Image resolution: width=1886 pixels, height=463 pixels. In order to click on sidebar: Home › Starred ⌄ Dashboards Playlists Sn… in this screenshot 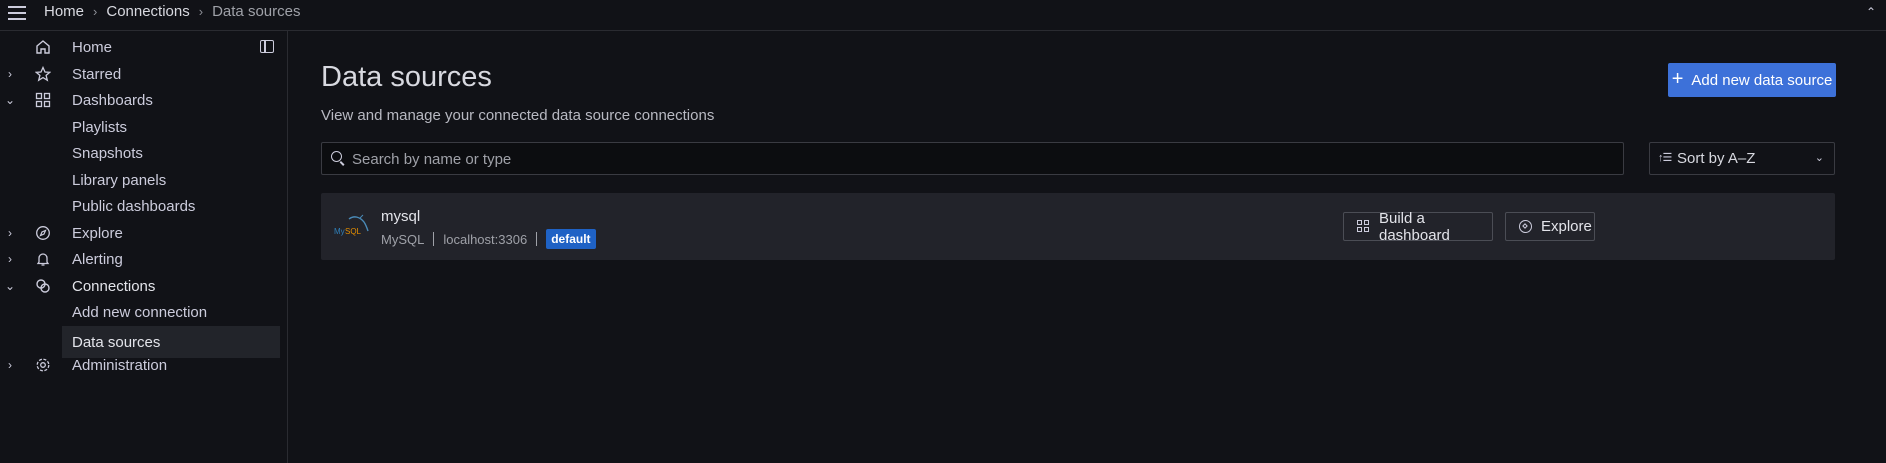, I will do `click(144, 247)`.